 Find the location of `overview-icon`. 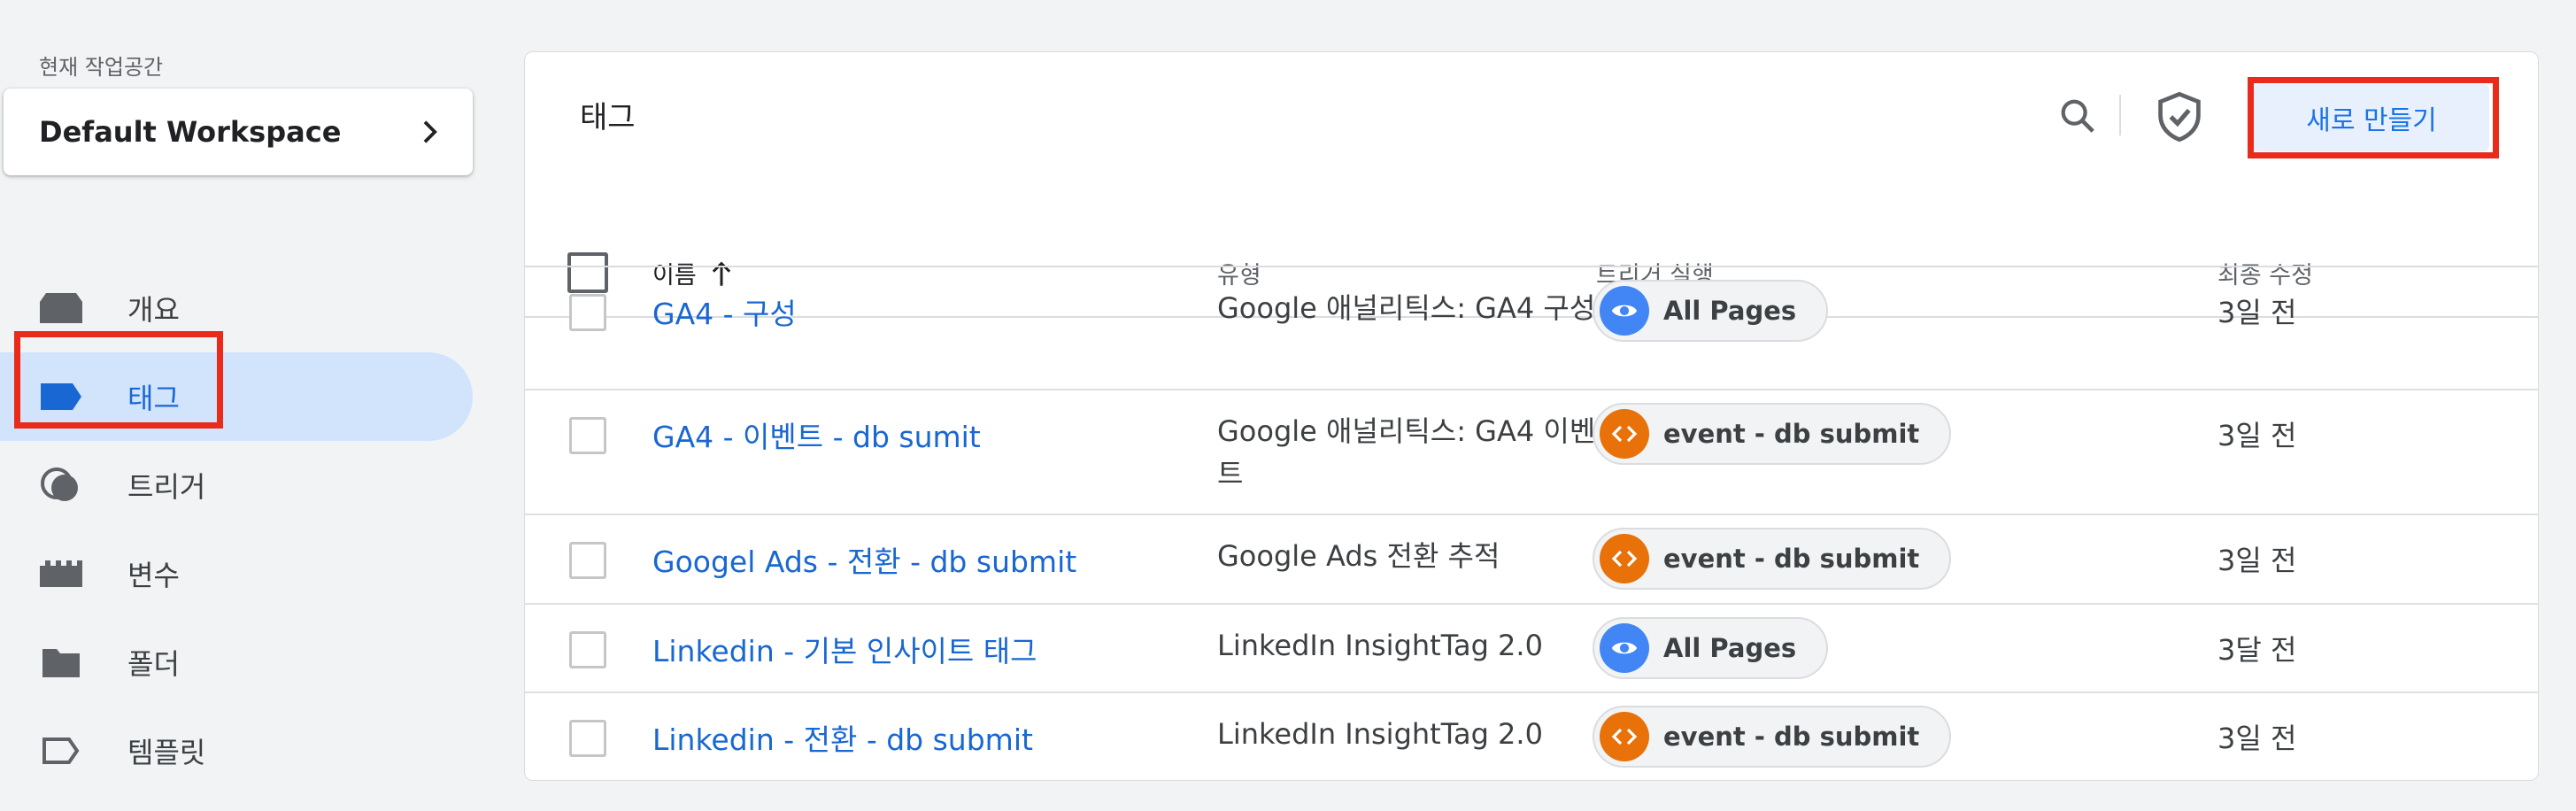

overview-icon is located at coordinates (61, 308).